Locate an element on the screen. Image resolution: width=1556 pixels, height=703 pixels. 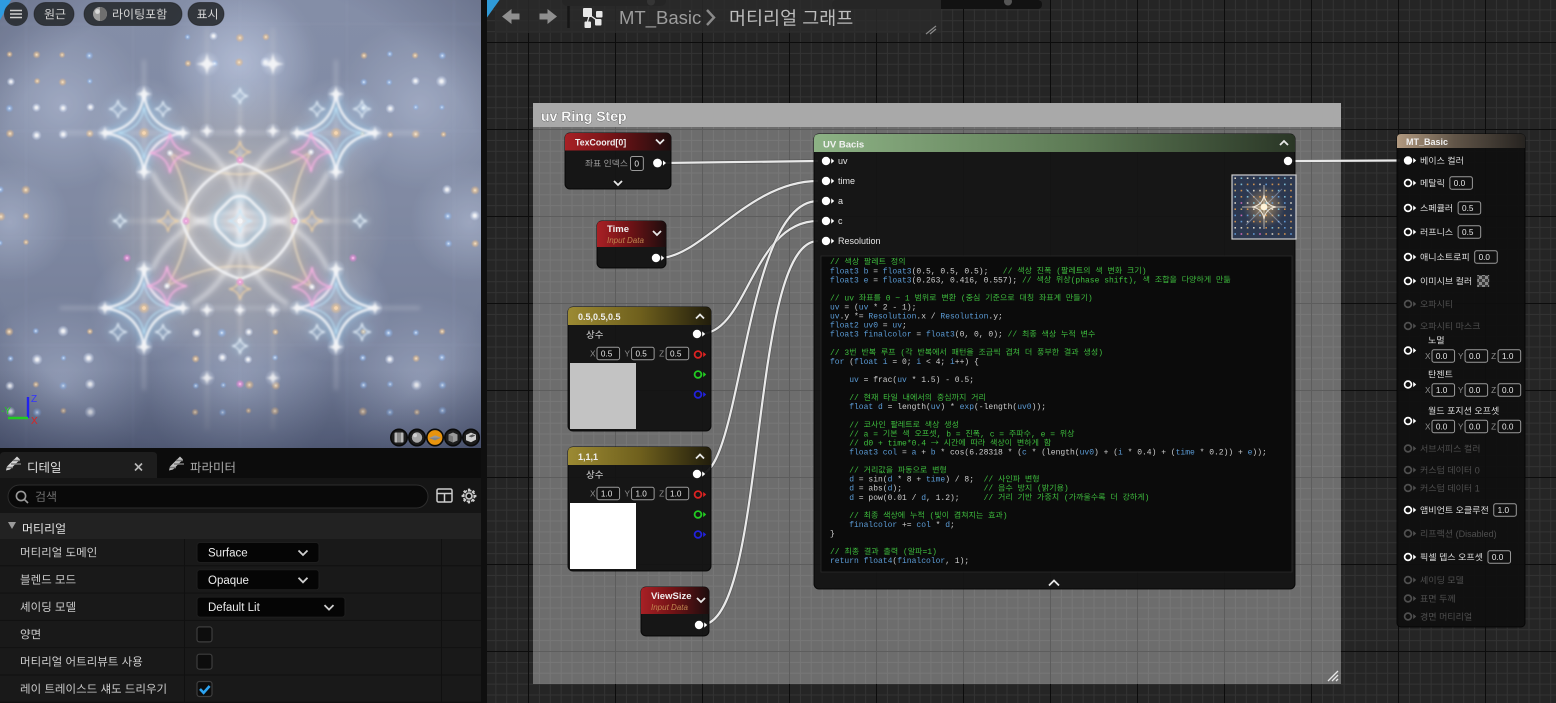
svg-text: // a = is located at coordinates (856, 434).